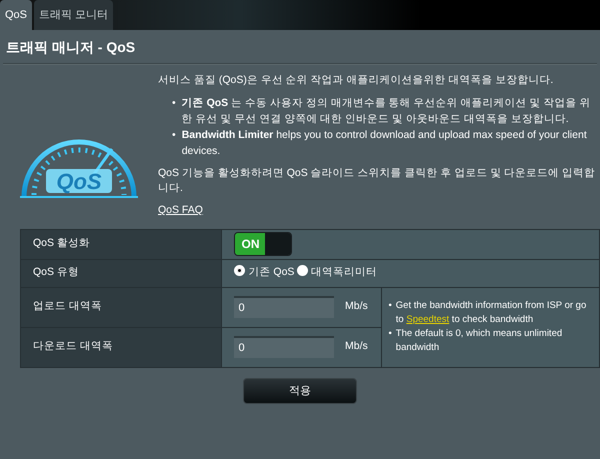 This screenshot has width=600, height=459. I want to click on bullet-text: 기존 QoS 는 수동 사용자 정의 매개변수를 통해 우선순위 애플리케이션 및 작업을 위한 유선 및 무선 연결 양쪽에 대한 인바운드 및 아웃바운드 대역폭을 보장합니다., so click(387, 111).